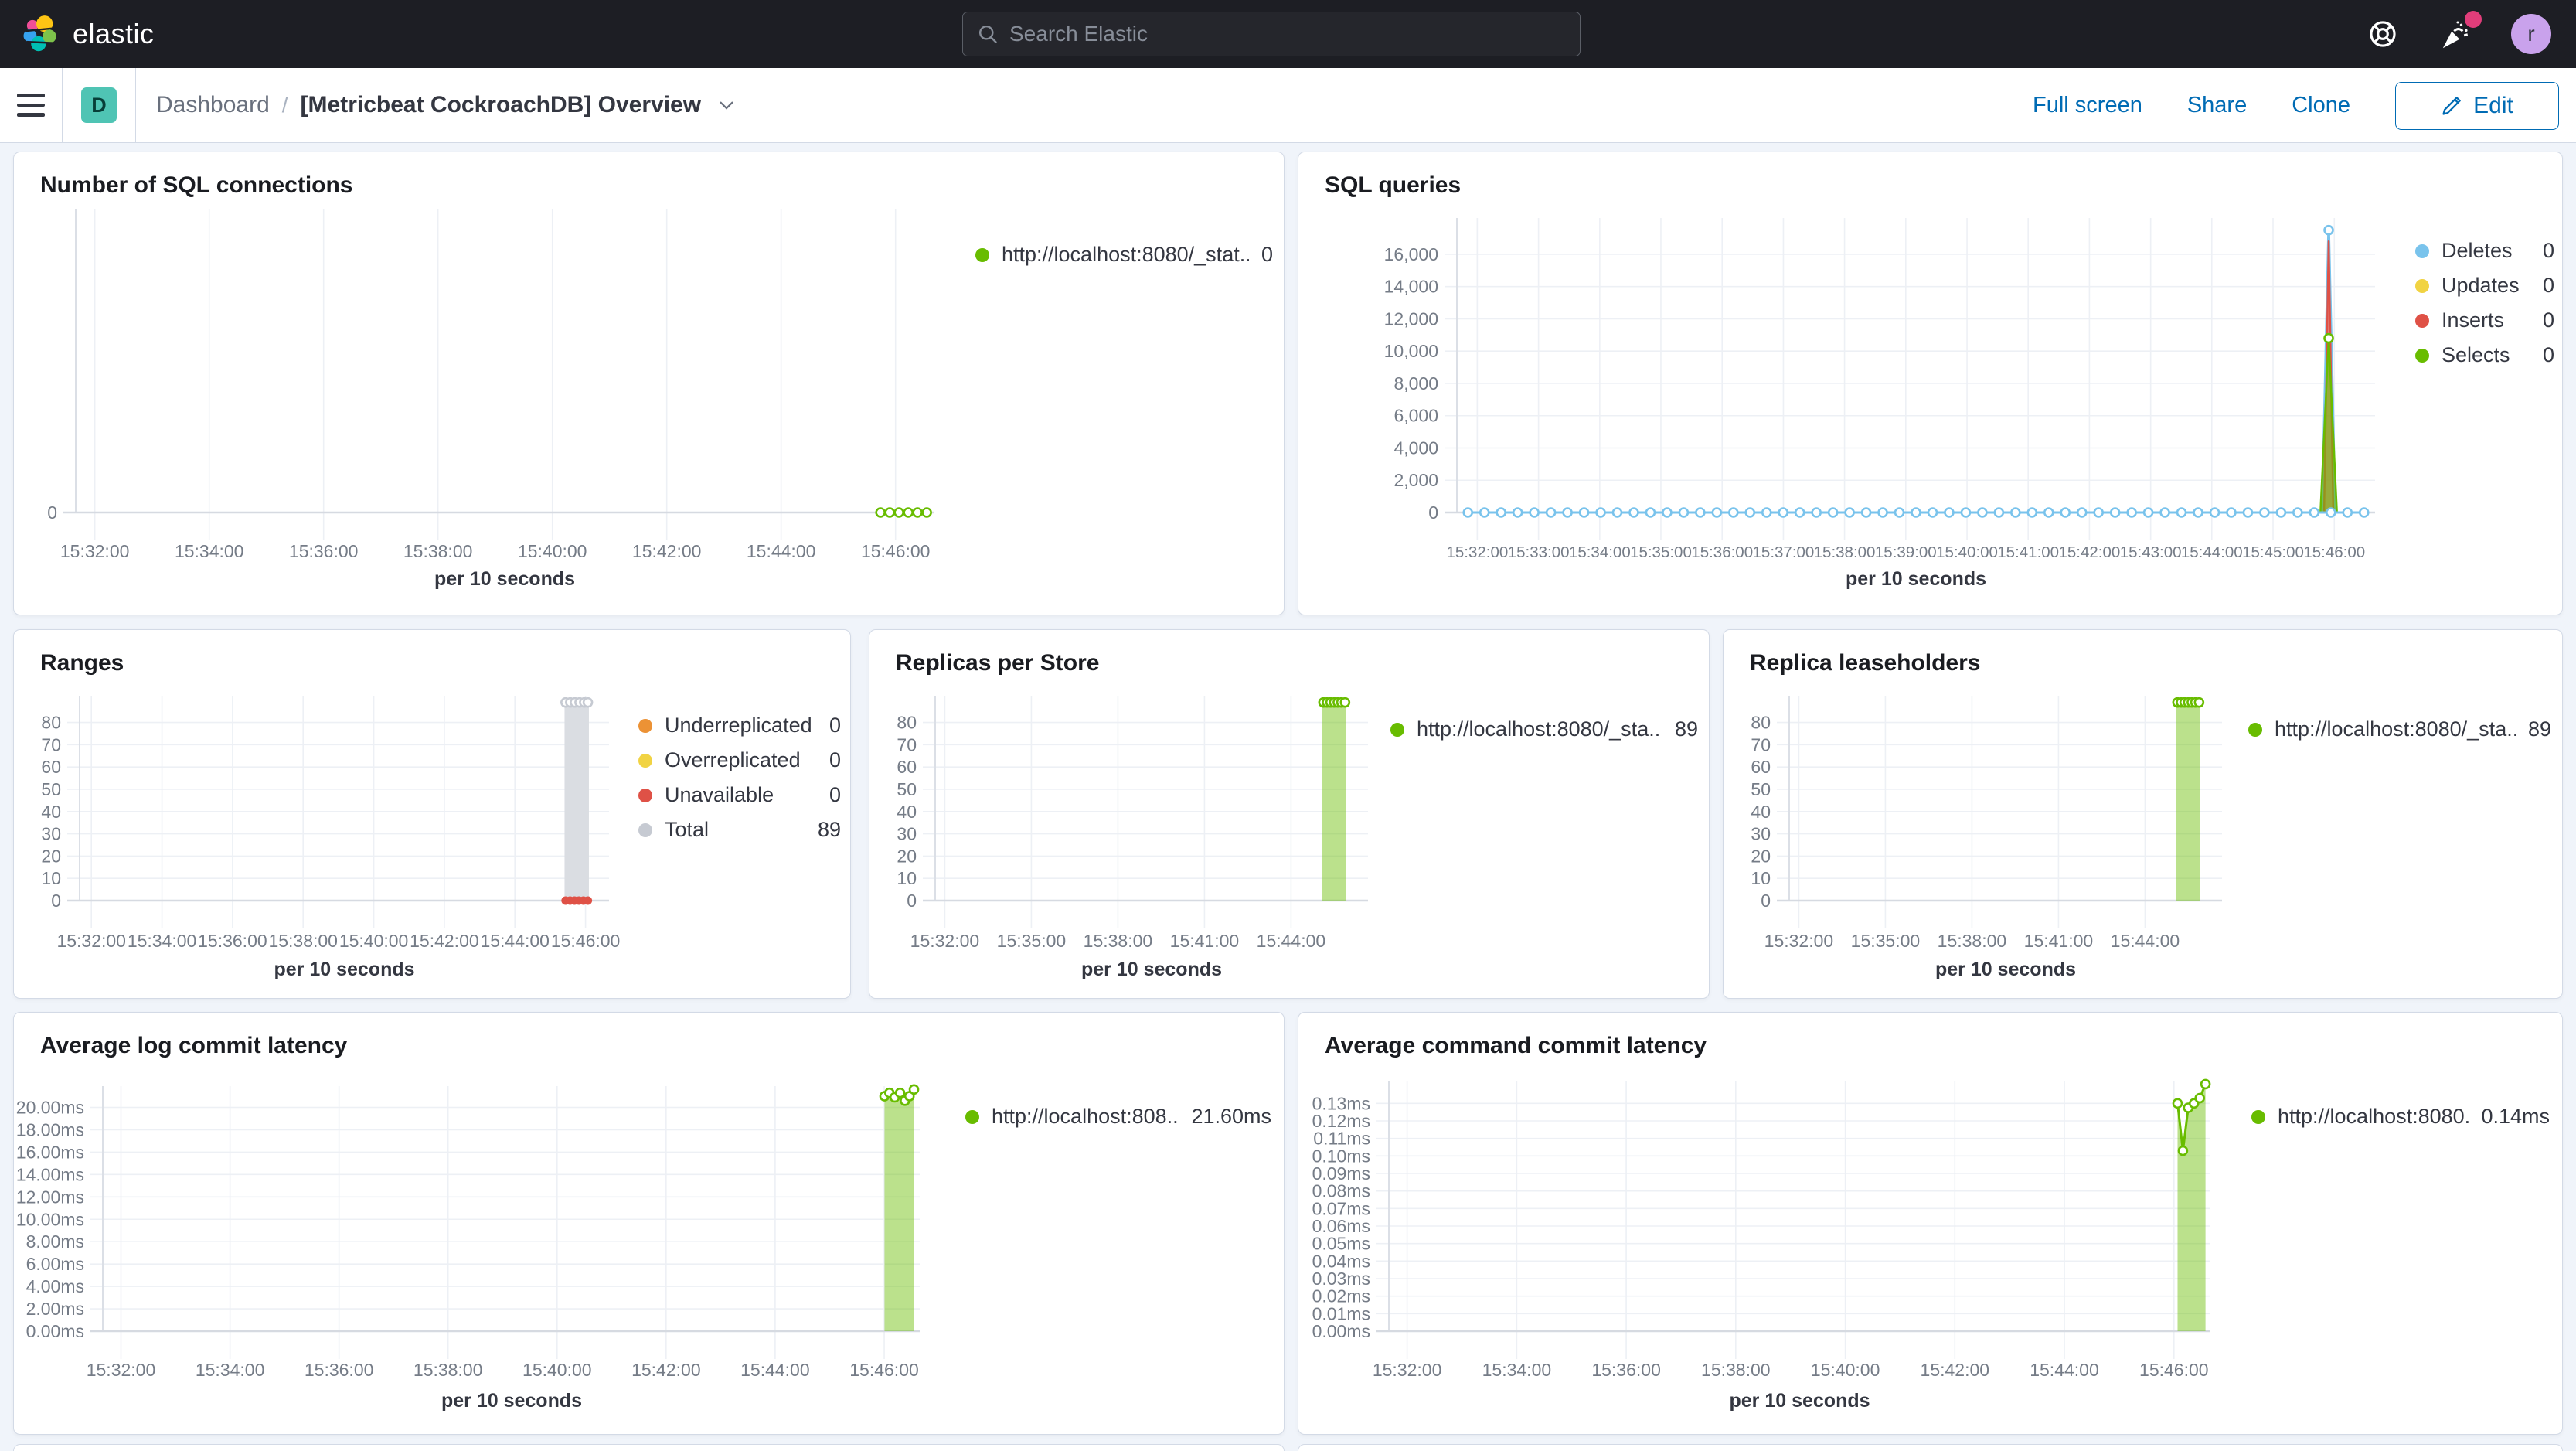 Image resolution: width=2576 pixels, height=1451 pixels. What do you see at coordinates (2477, 105) in the screenshot?
I see `edit-button: Edit` at bounding box center [2477, 105].